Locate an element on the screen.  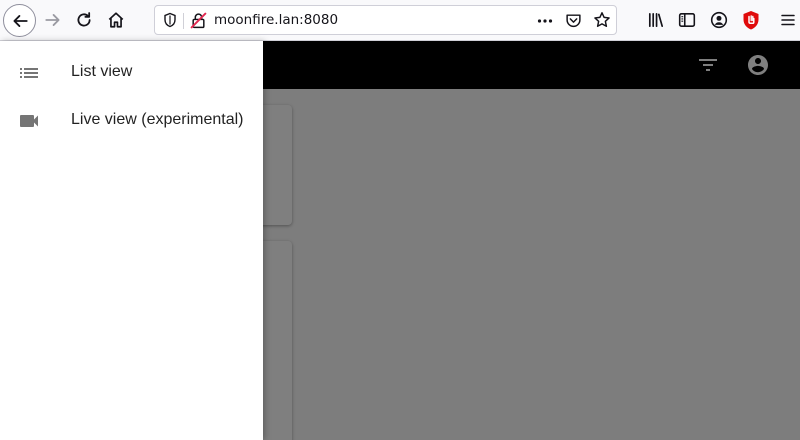
reload-icon is located at coordinates (84, 19).